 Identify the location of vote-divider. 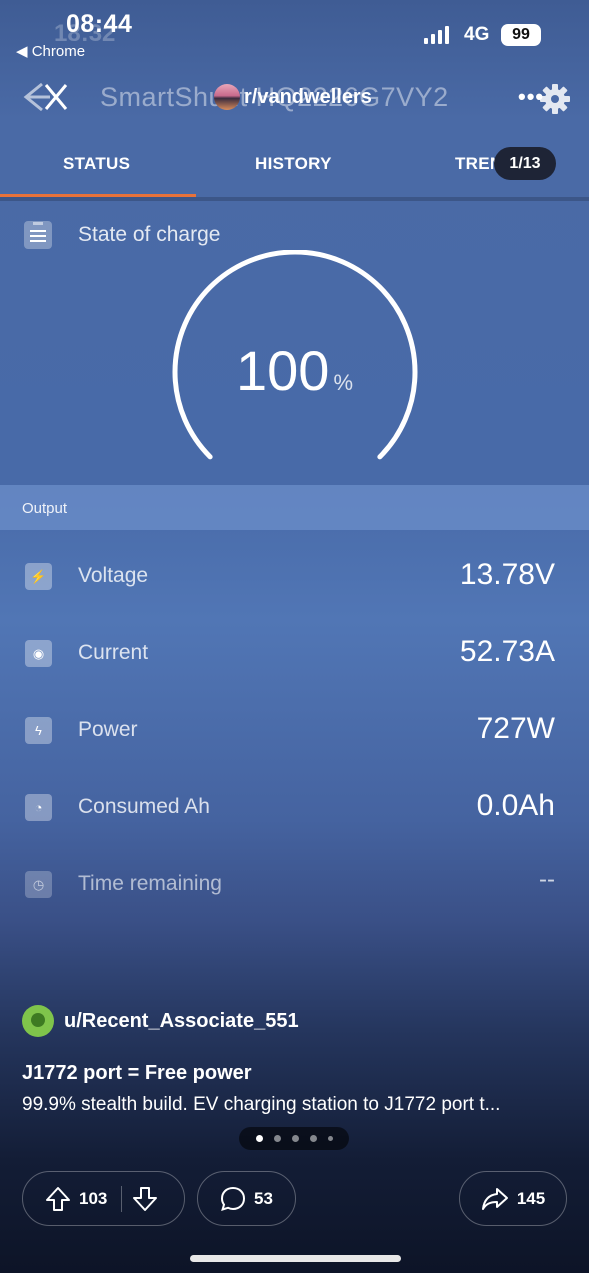
(122, 1198).